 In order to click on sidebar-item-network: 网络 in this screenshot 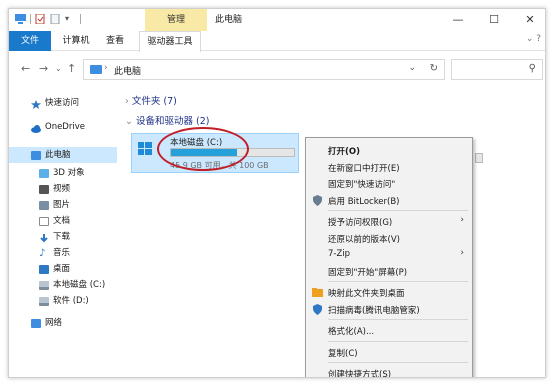, I will do `click(63, 323)`.